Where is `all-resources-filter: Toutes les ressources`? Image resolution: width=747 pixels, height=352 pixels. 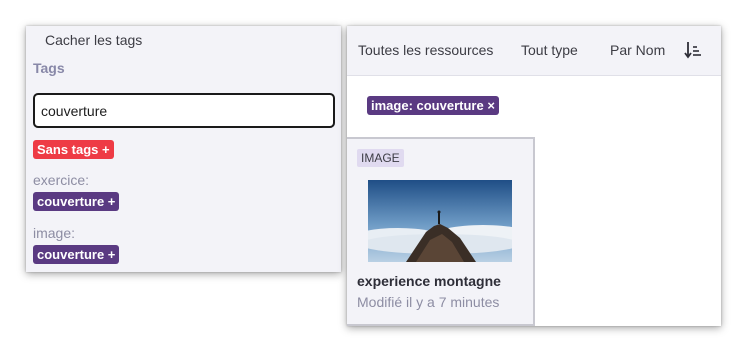
all-resources-filter: Toutes les ressources is located at coordinates (425, 50).